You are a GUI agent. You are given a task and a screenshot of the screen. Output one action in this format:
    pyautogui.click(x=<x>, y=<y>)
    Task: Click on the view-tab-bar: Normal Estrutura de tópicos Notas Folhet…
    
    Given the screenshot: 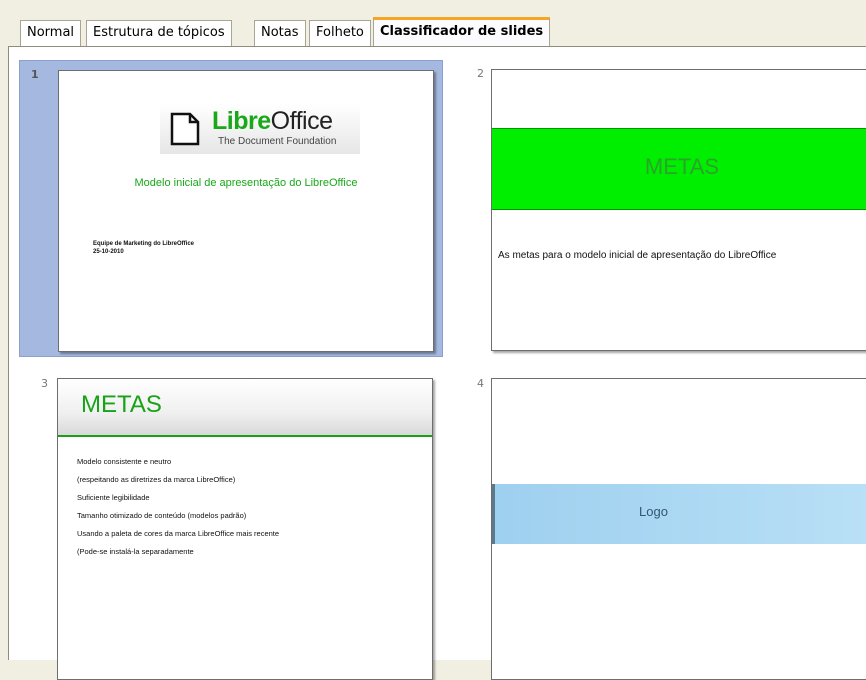 What is the action you would take?
    pyautogui.click(x=433, y=24)
    